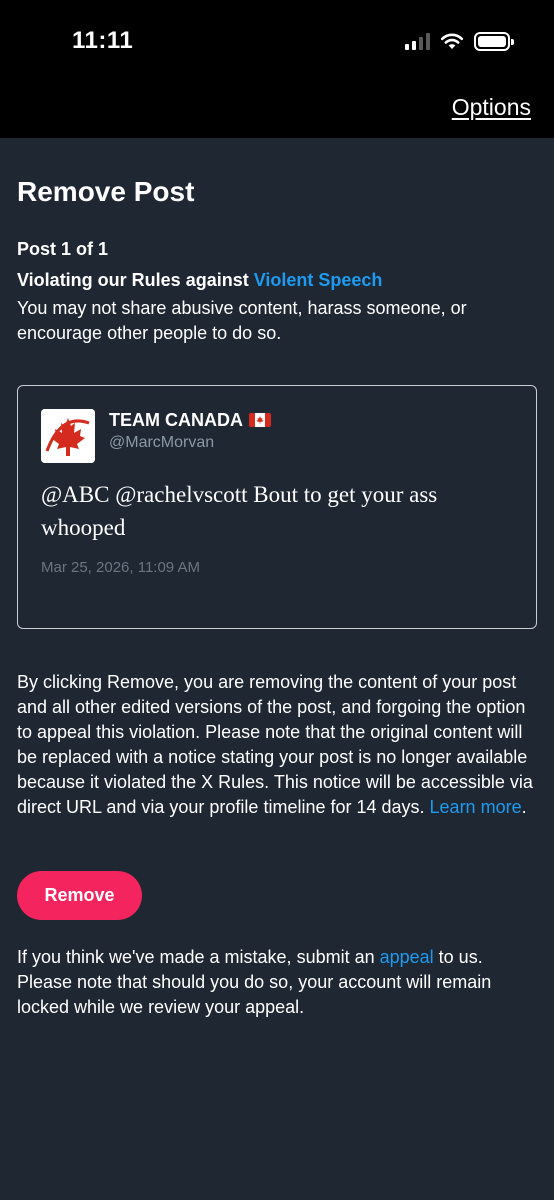  Describe the element at coordinates (476, 807) in the screenshot. I see `learn-more-link: Learn more` at that location.